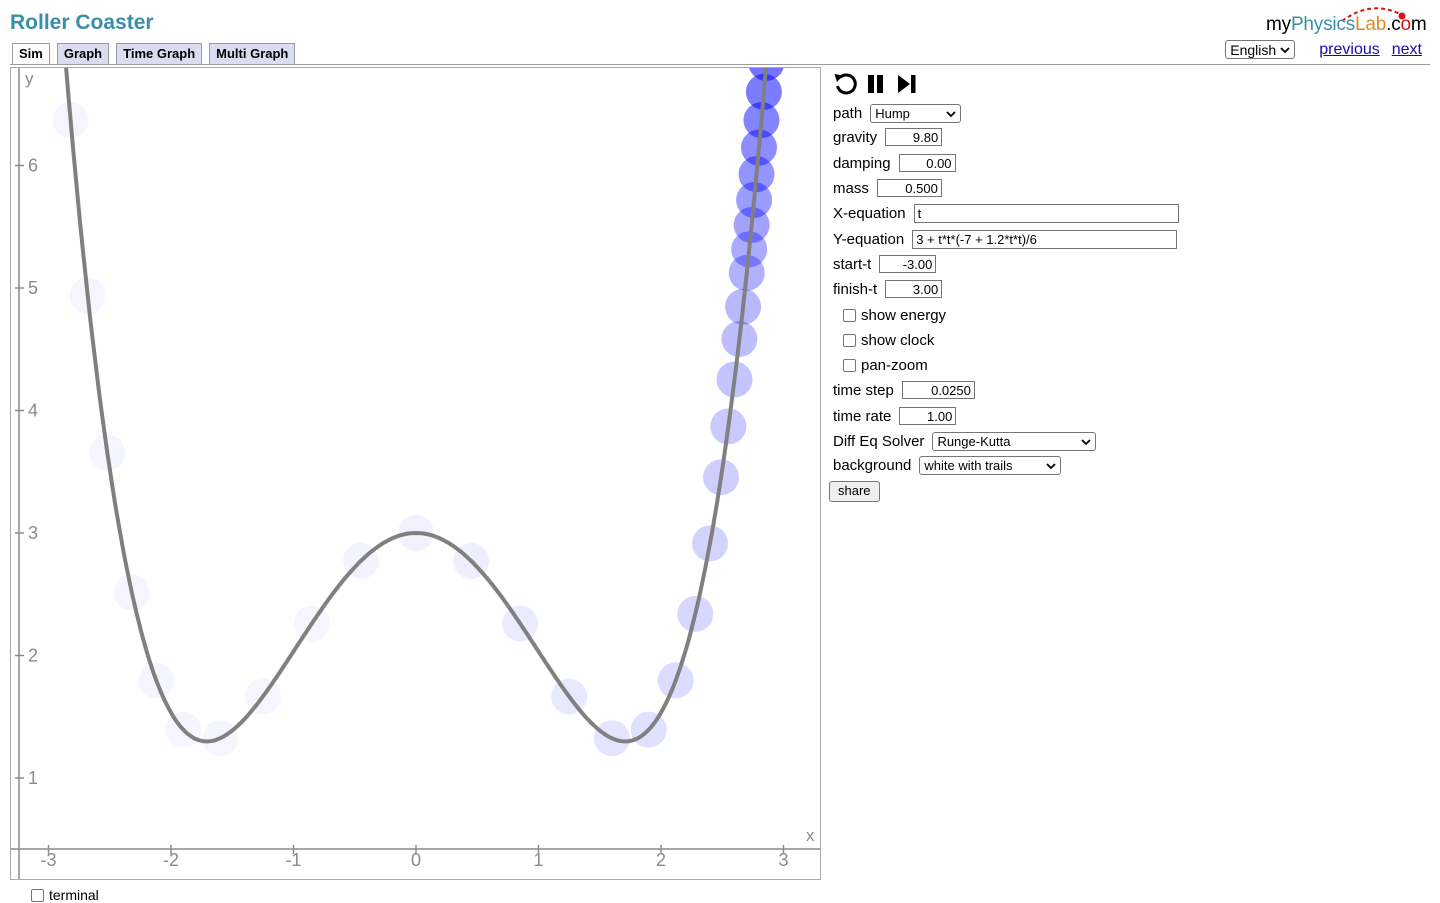 This screenshot has width=1440, height=903. What do you see at coordinates (914, 137) in the screenshot?
I see `gravity-input: 9.80` at bounding box center [914, 137].